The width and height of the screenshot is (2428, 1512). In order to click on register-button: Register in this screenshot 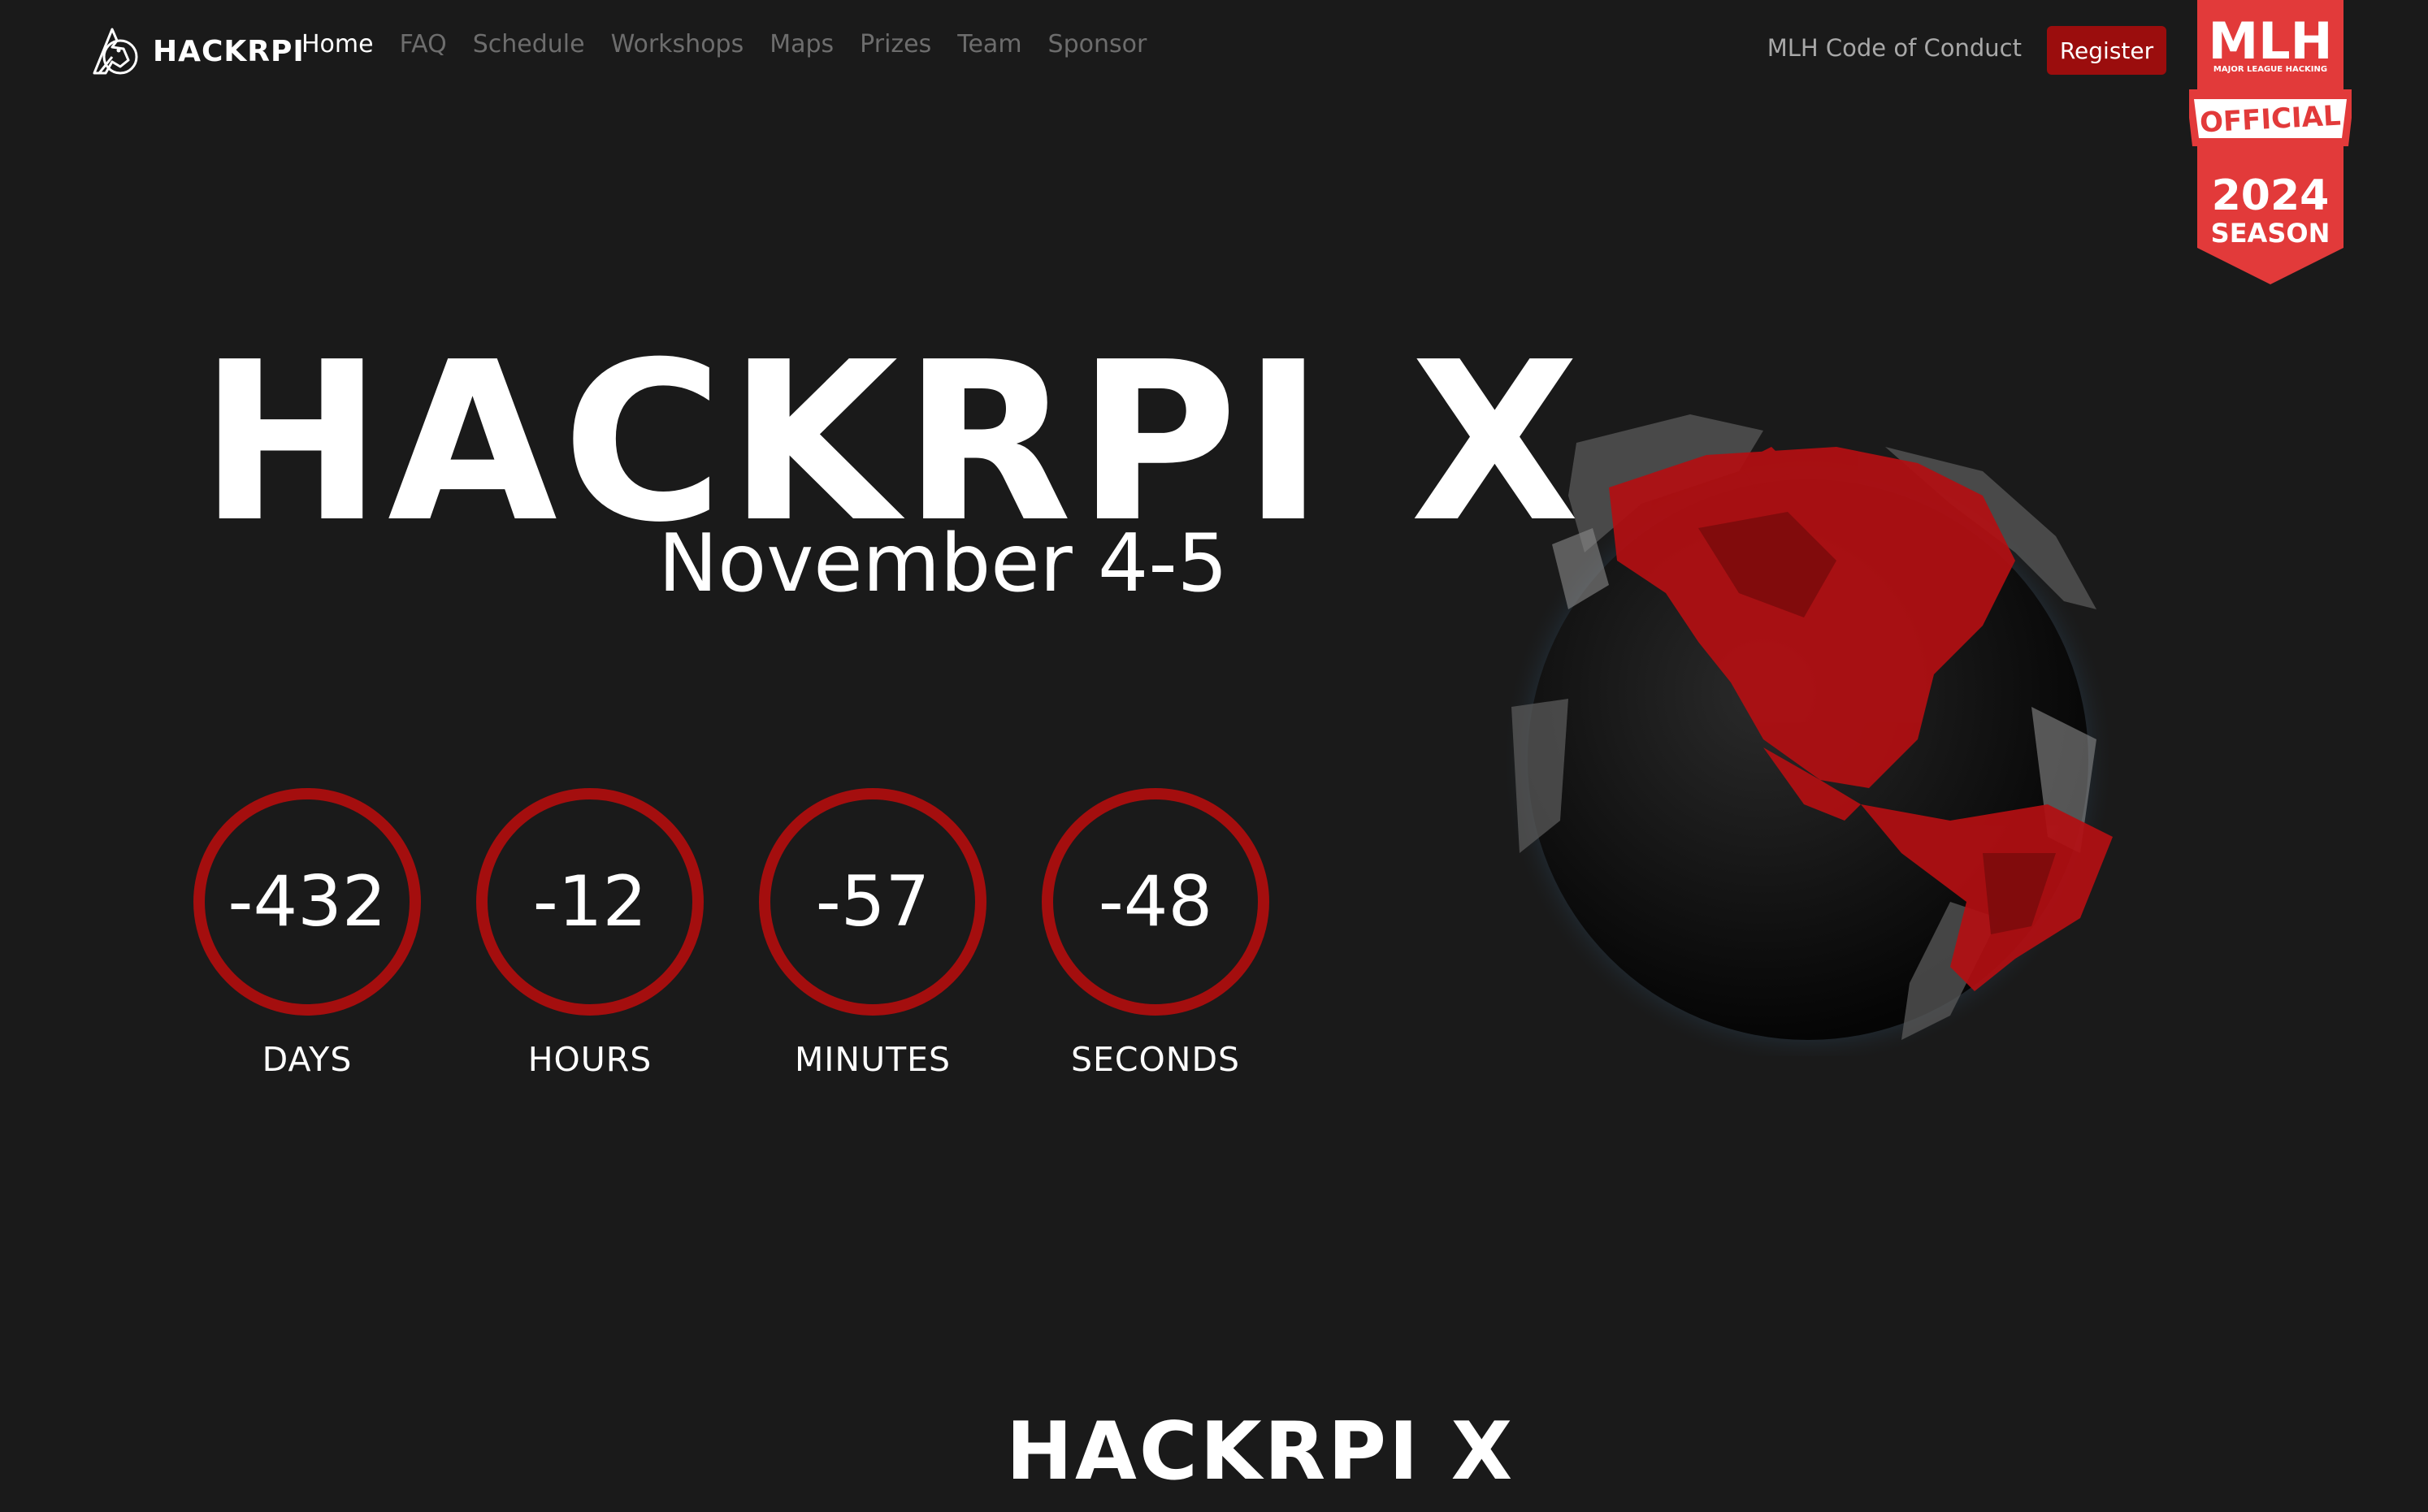, I will do `click(2106, 50)`.